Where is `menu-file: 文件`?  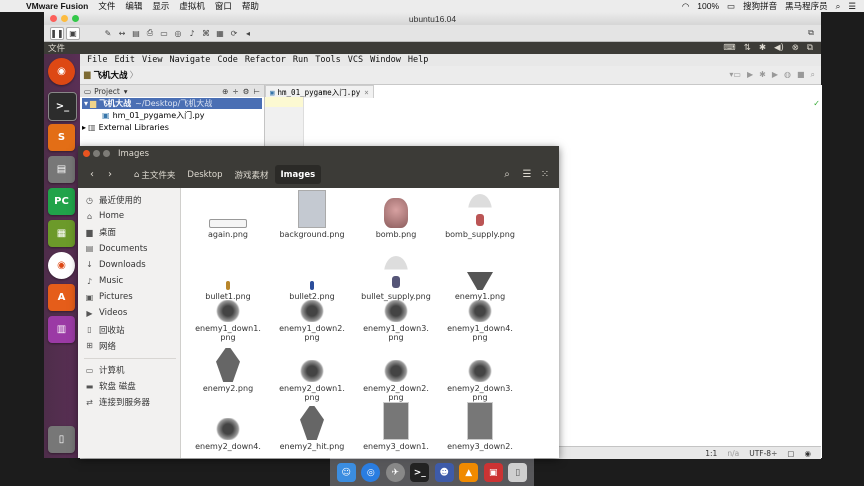 menu-file: 文件 is located at coordinates (106, 6).